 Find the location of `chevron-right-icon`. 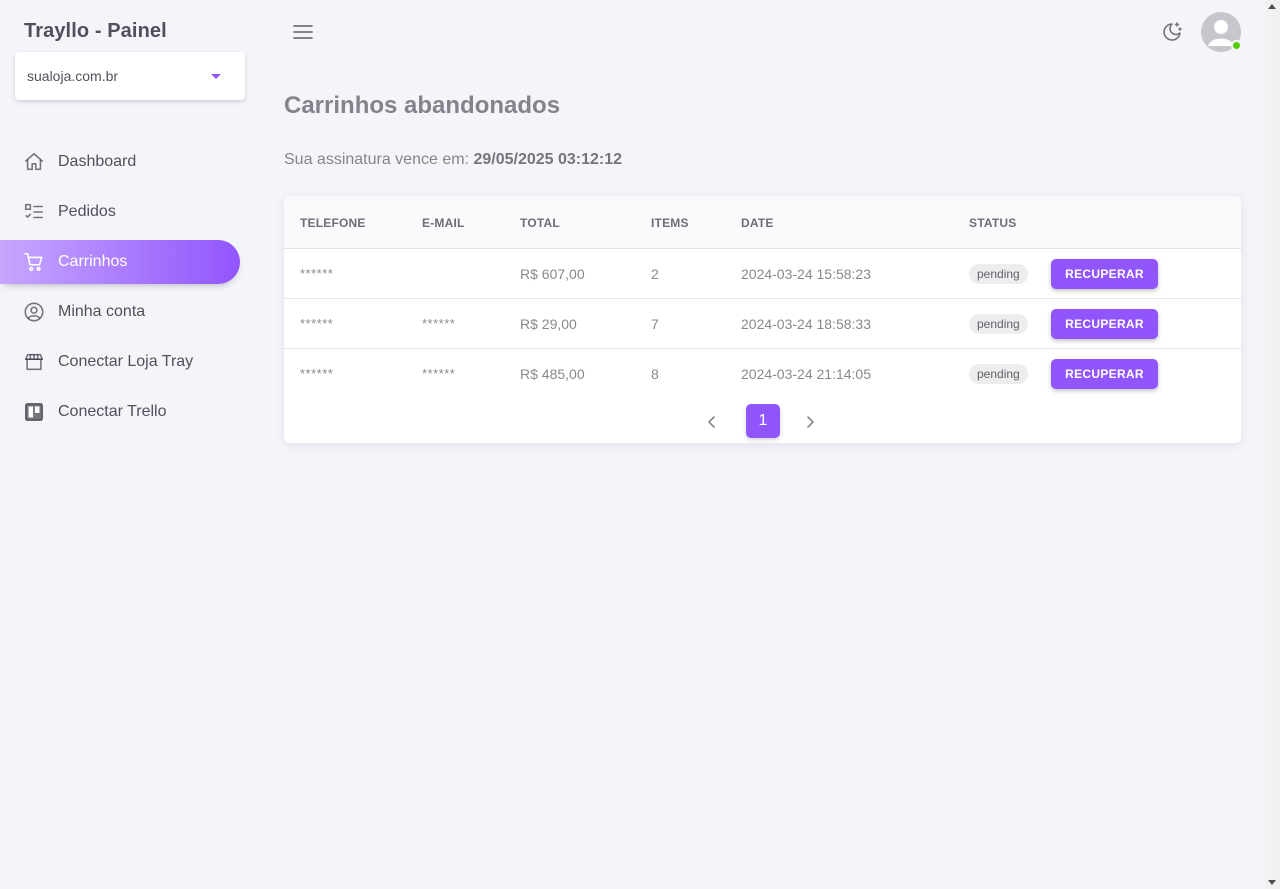

chevron-right-icon is located at coordinates (810, 422).